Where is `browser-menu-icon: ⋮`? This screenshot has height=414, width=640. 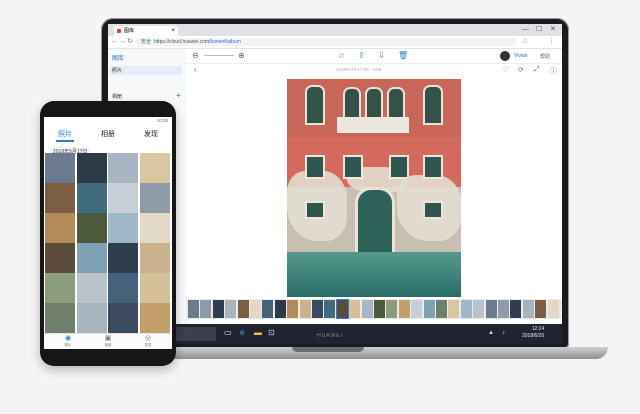
browser-menu-icon: ⋮ is located at coordinates (551, 42).